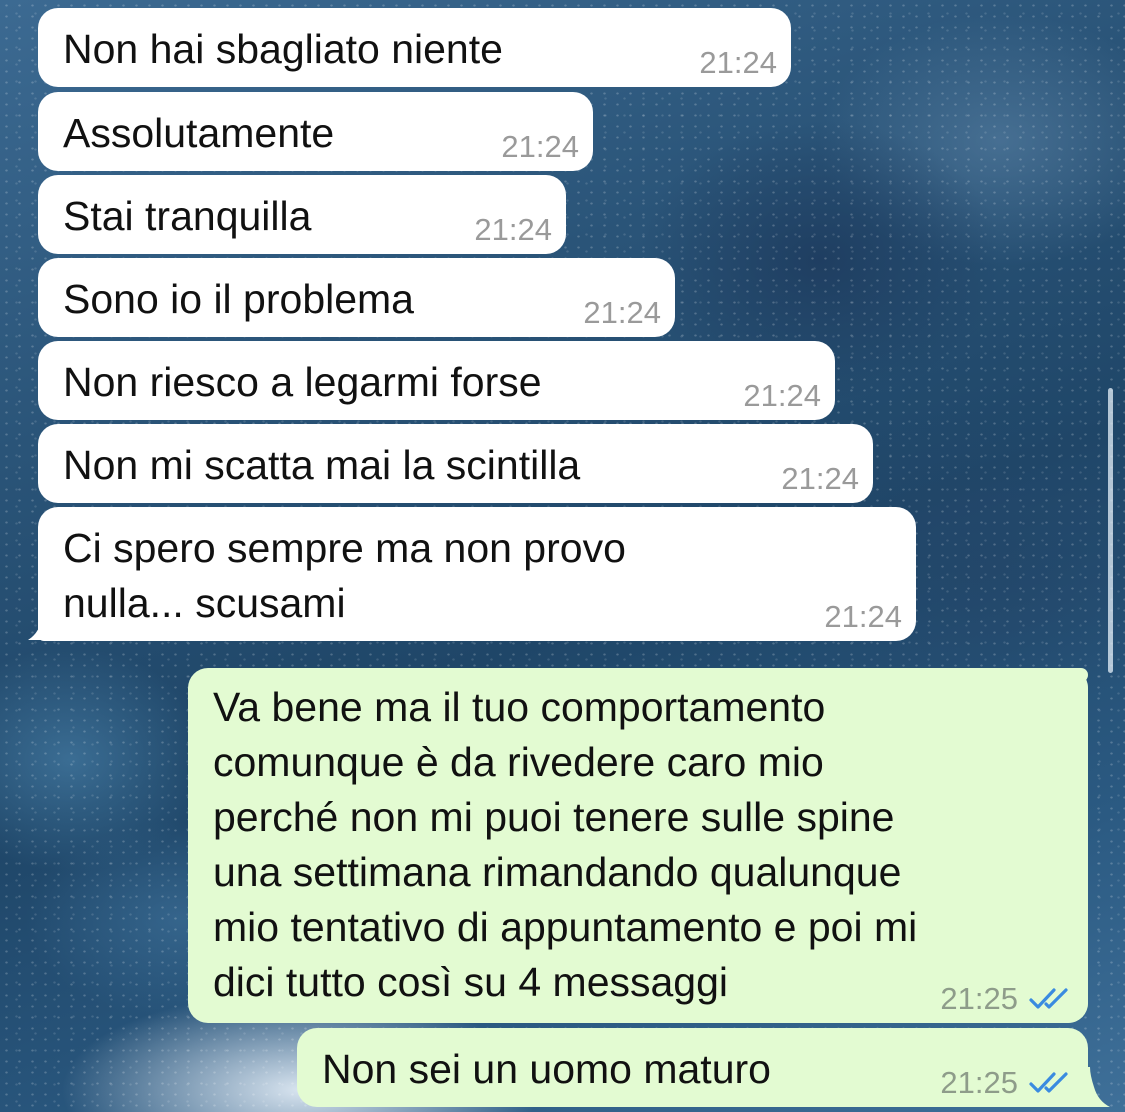 The image size is (1125, 1112). What do you see at coordinates (1110, 530) in the screenshot?
I see `scrollbar` at bounding box center [1110, 530].